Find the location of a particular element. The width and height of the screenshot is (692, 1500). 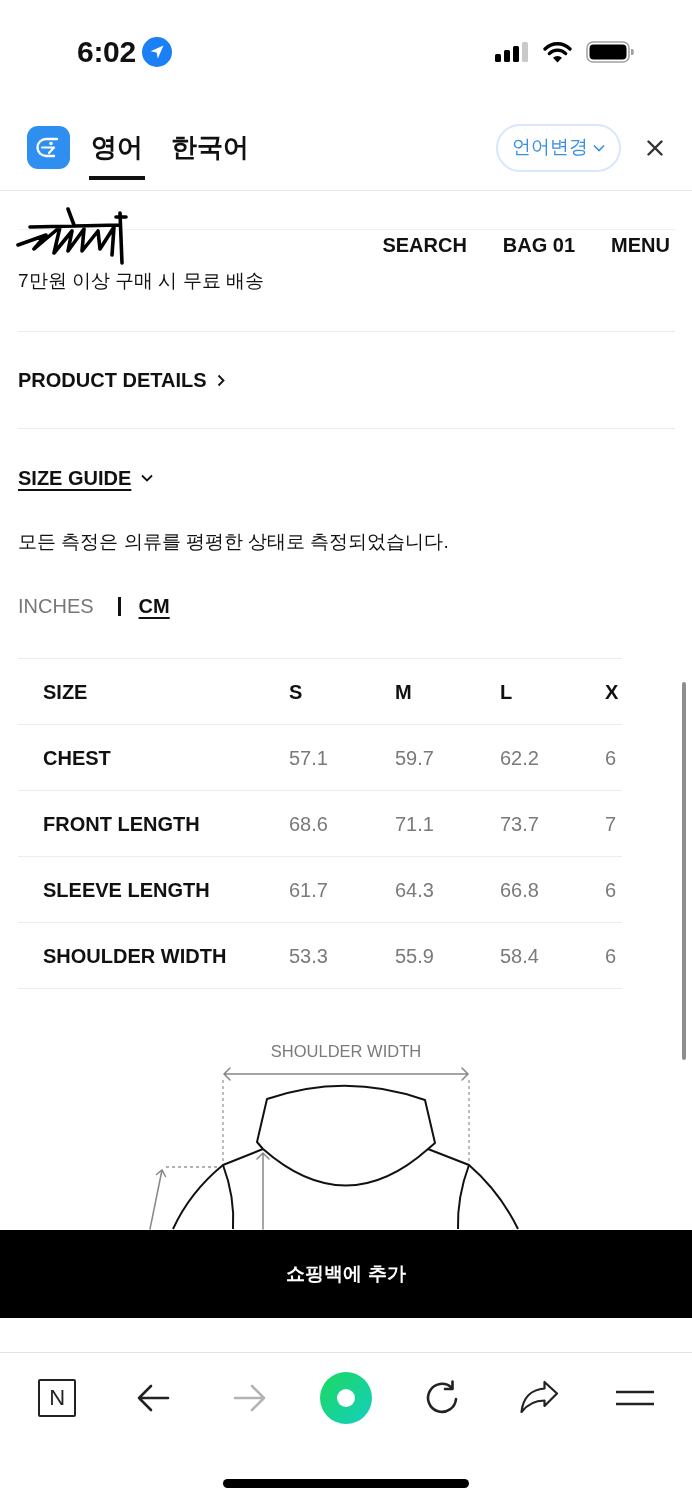

column-header: S is located at coordinates (342, 691).